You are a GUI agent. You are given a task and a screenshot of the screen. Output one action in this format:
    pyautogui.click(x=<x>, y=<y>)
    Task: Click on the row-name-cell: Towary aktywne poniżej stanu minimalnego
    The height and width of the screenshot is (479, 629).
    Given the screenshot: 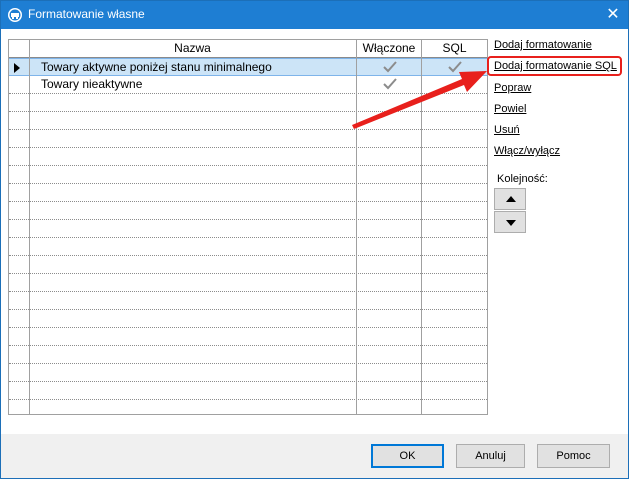 What is the action you would take?
    pyautogui.click(x=156, y=67)
    